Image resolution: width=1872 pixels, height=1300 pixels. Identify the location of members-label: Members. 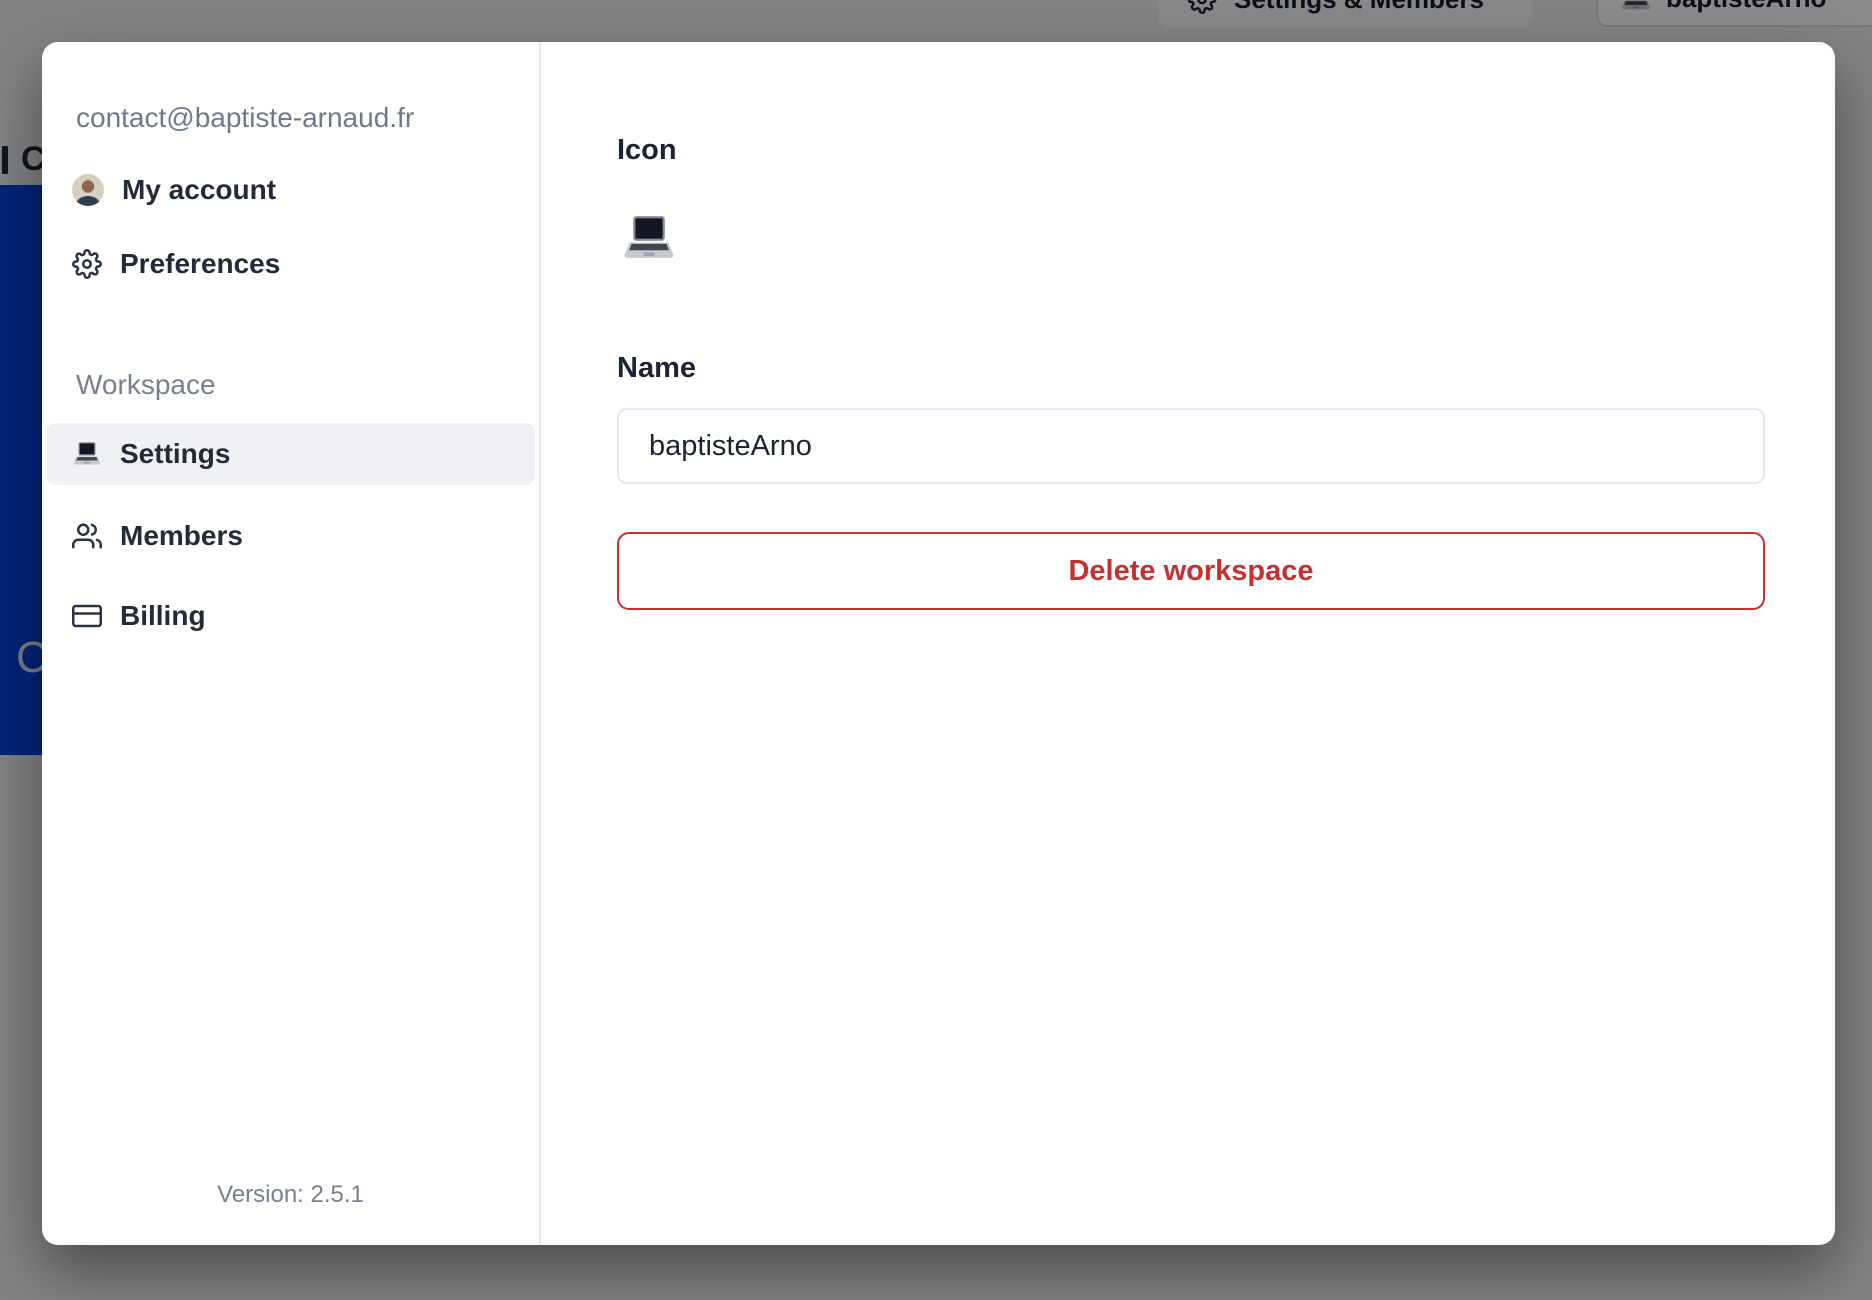
(181, 535).